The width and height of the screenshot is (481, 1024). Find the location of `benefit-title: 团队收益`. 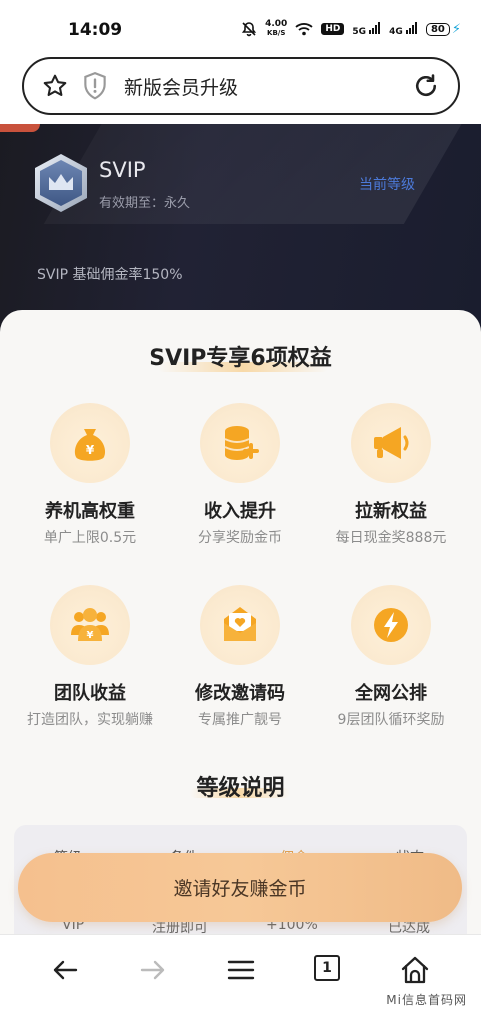

benefit-title: 团队收益 is located at coordinates (90, 693).